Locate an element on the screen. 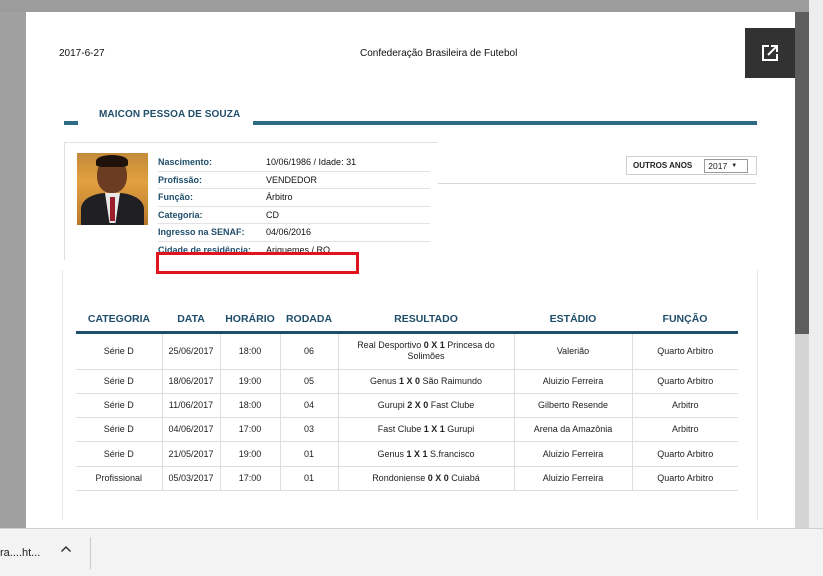 The height and width of the screenshot is (576, 823). cell-data: 11/06/2017 is located at coordinates (191, 406).